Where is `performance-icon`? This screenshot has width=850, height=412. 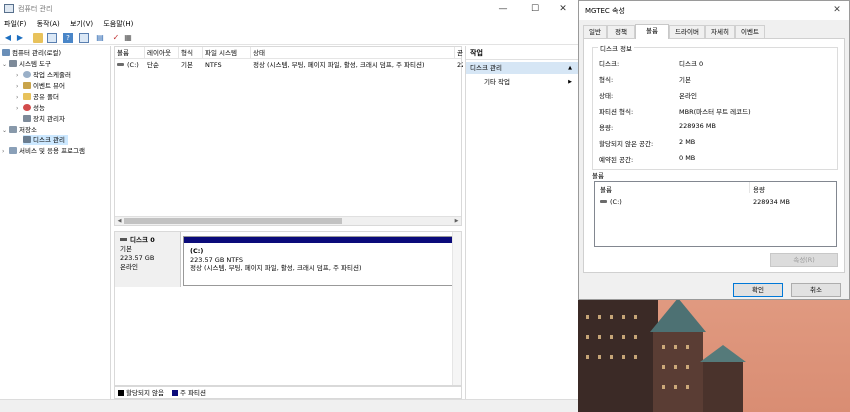
performance-icon is located at coordinates (27, 107).